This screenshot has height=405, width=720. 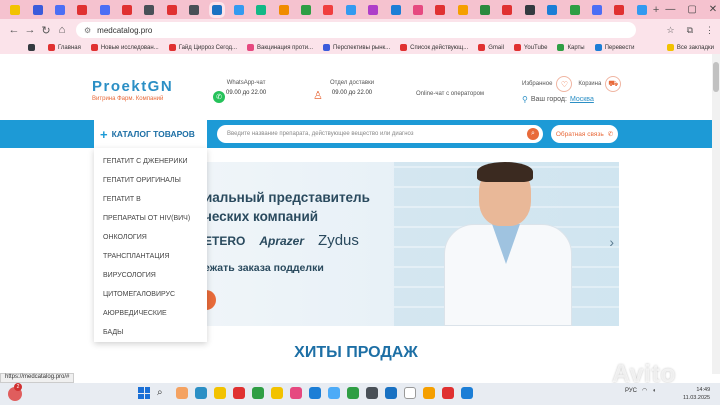 What do you see at coordinates (220, 393) in the screenshot?
I see `chrome-icon` at bounding box center [220, 393].